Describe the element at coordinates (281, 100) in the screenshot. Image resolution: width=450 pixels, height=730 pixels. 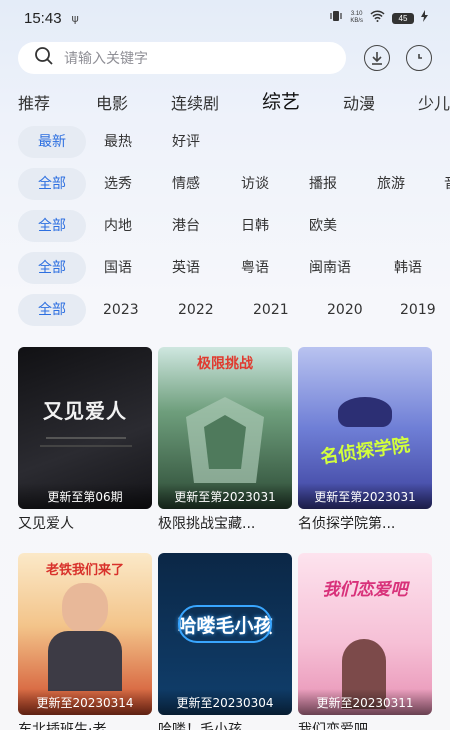
I see `tab-variety: 综艺` at that location.